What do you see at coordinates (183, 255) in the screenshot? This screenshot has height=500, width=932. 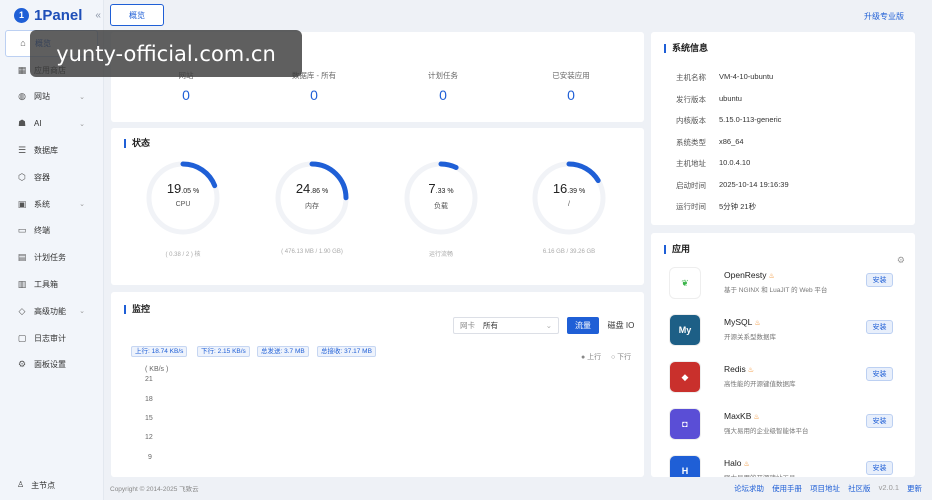 I see `gauge-detail: ( 0.38 / 2 ) 核` at bounding box center [183, 255].